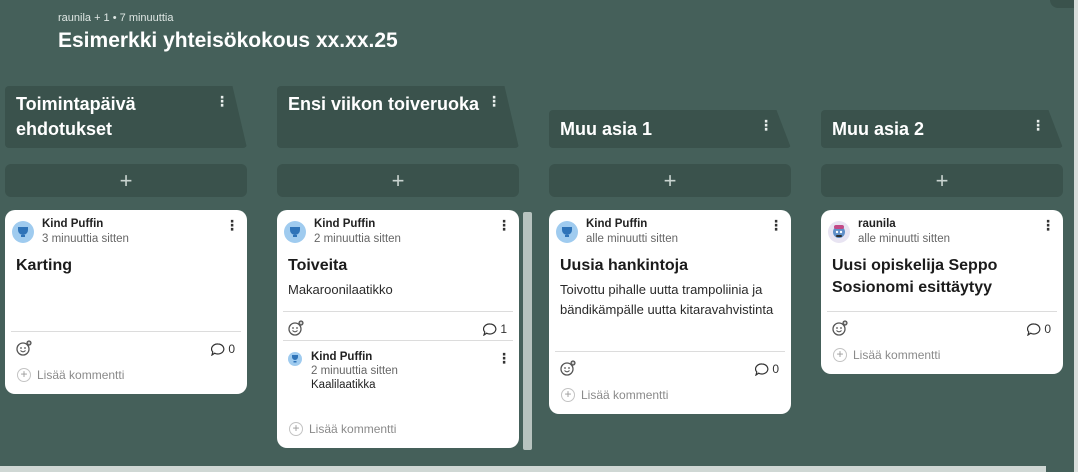  What do you see at coordinates (116, 18) in the screenshot?
I see `board-meta: raunila + 1 • 7 minuuttia` at bounding box center [116, 18].